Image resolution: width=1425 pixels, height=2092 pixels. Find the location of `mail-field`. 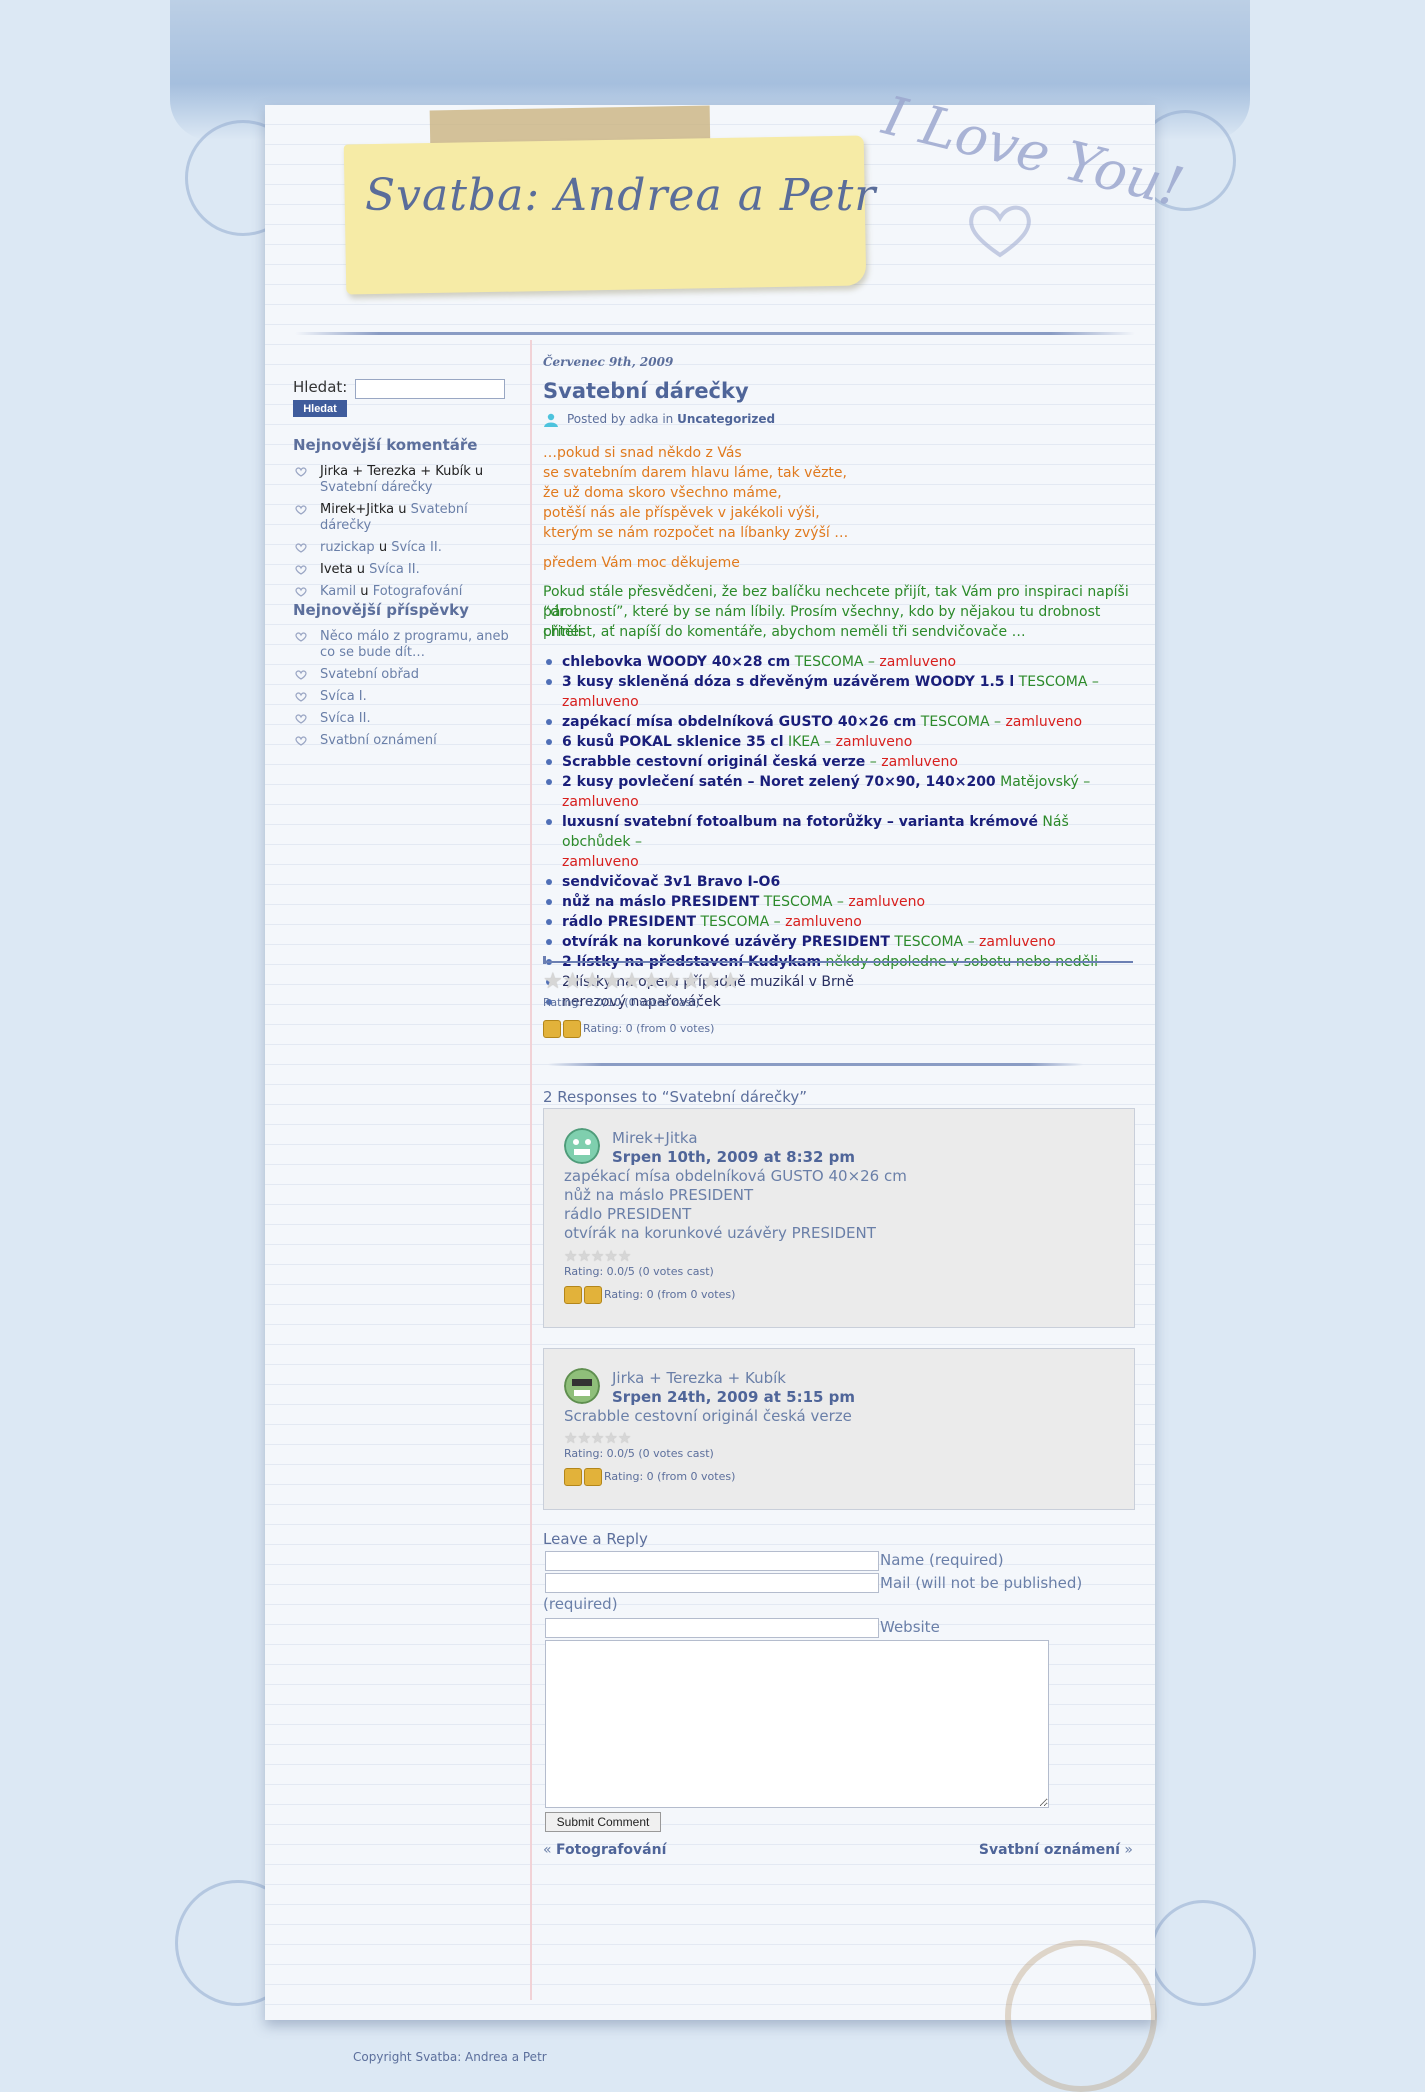

mail-field is located at coordinates (712, 1583).